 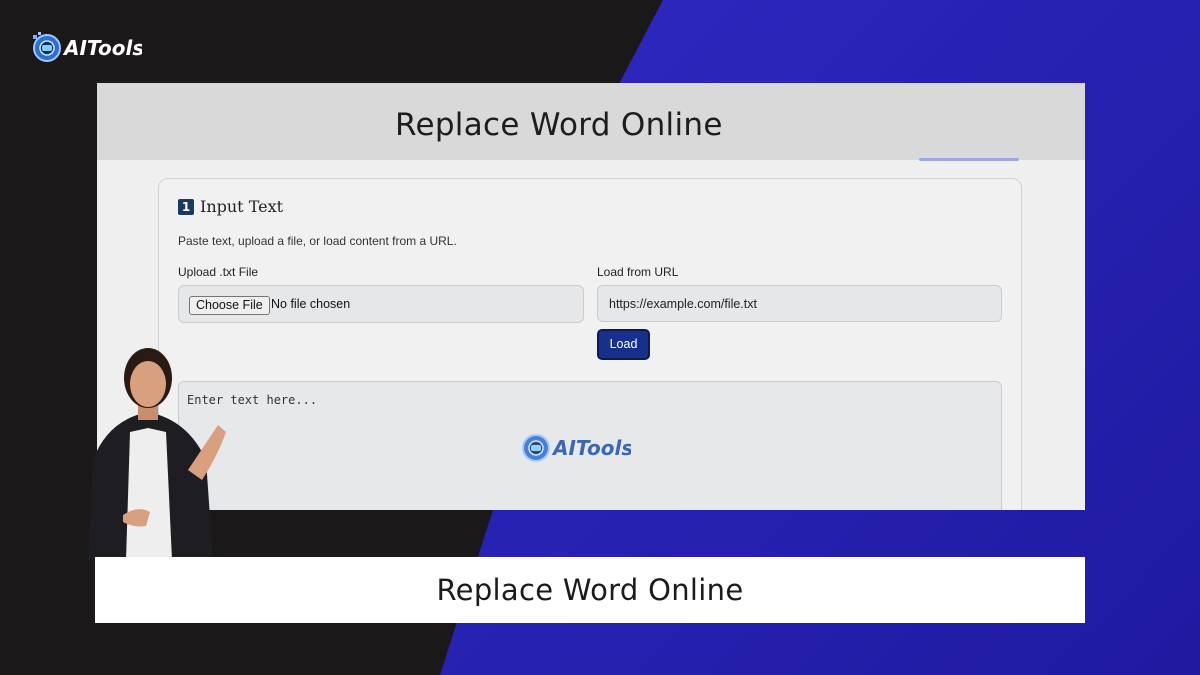 I want to click on header-button-edge, so click(x=969, y=159).